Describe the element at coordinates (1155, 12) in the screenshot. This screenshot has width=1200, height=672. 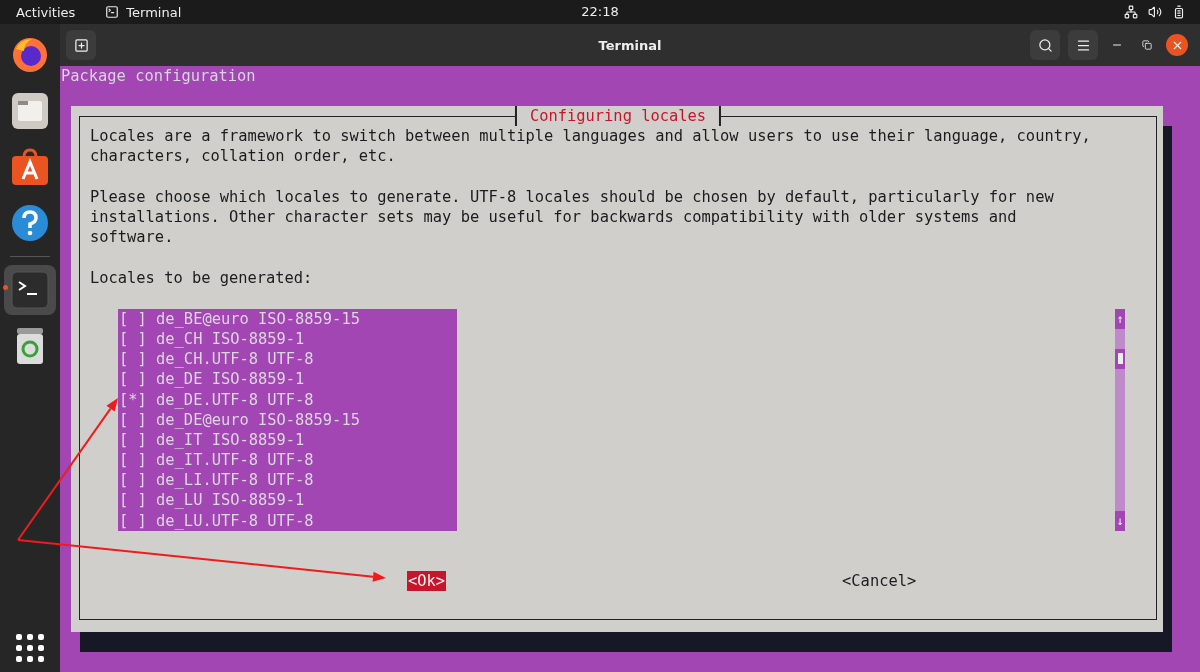
I see `volume-icon` at that location.